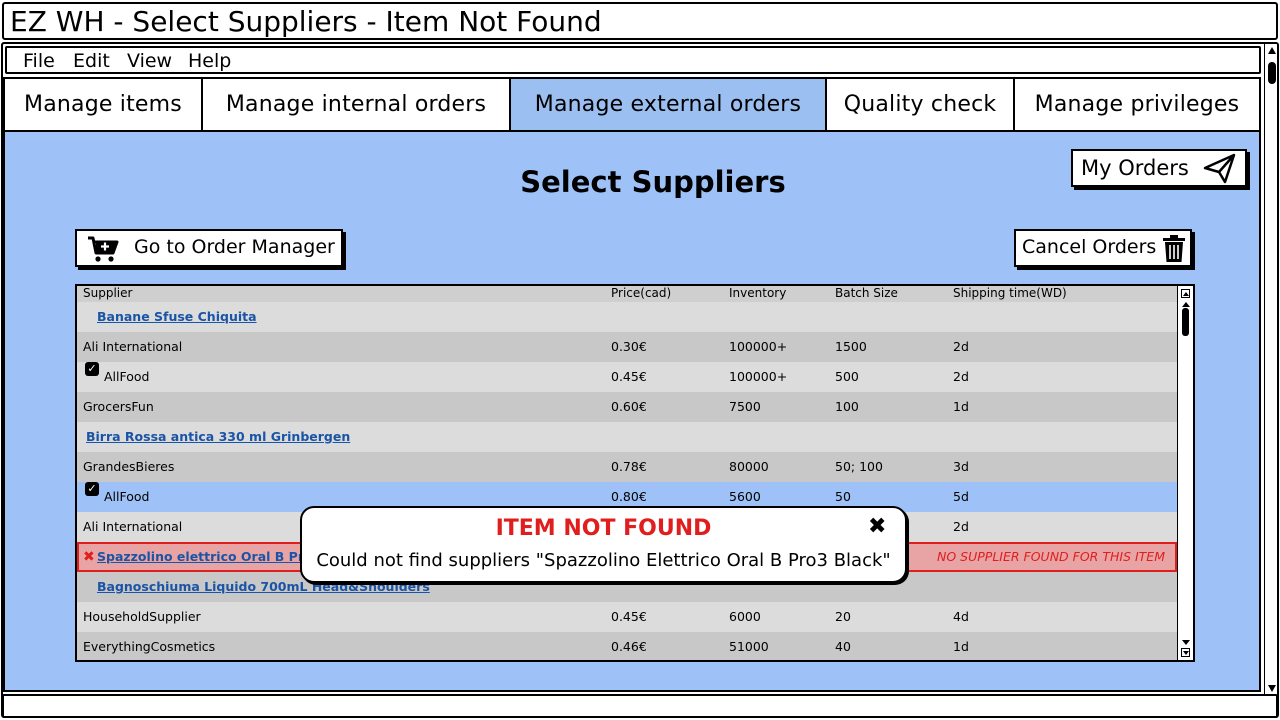  I want to click on price-cell: 0.46€, so click(629, 646).